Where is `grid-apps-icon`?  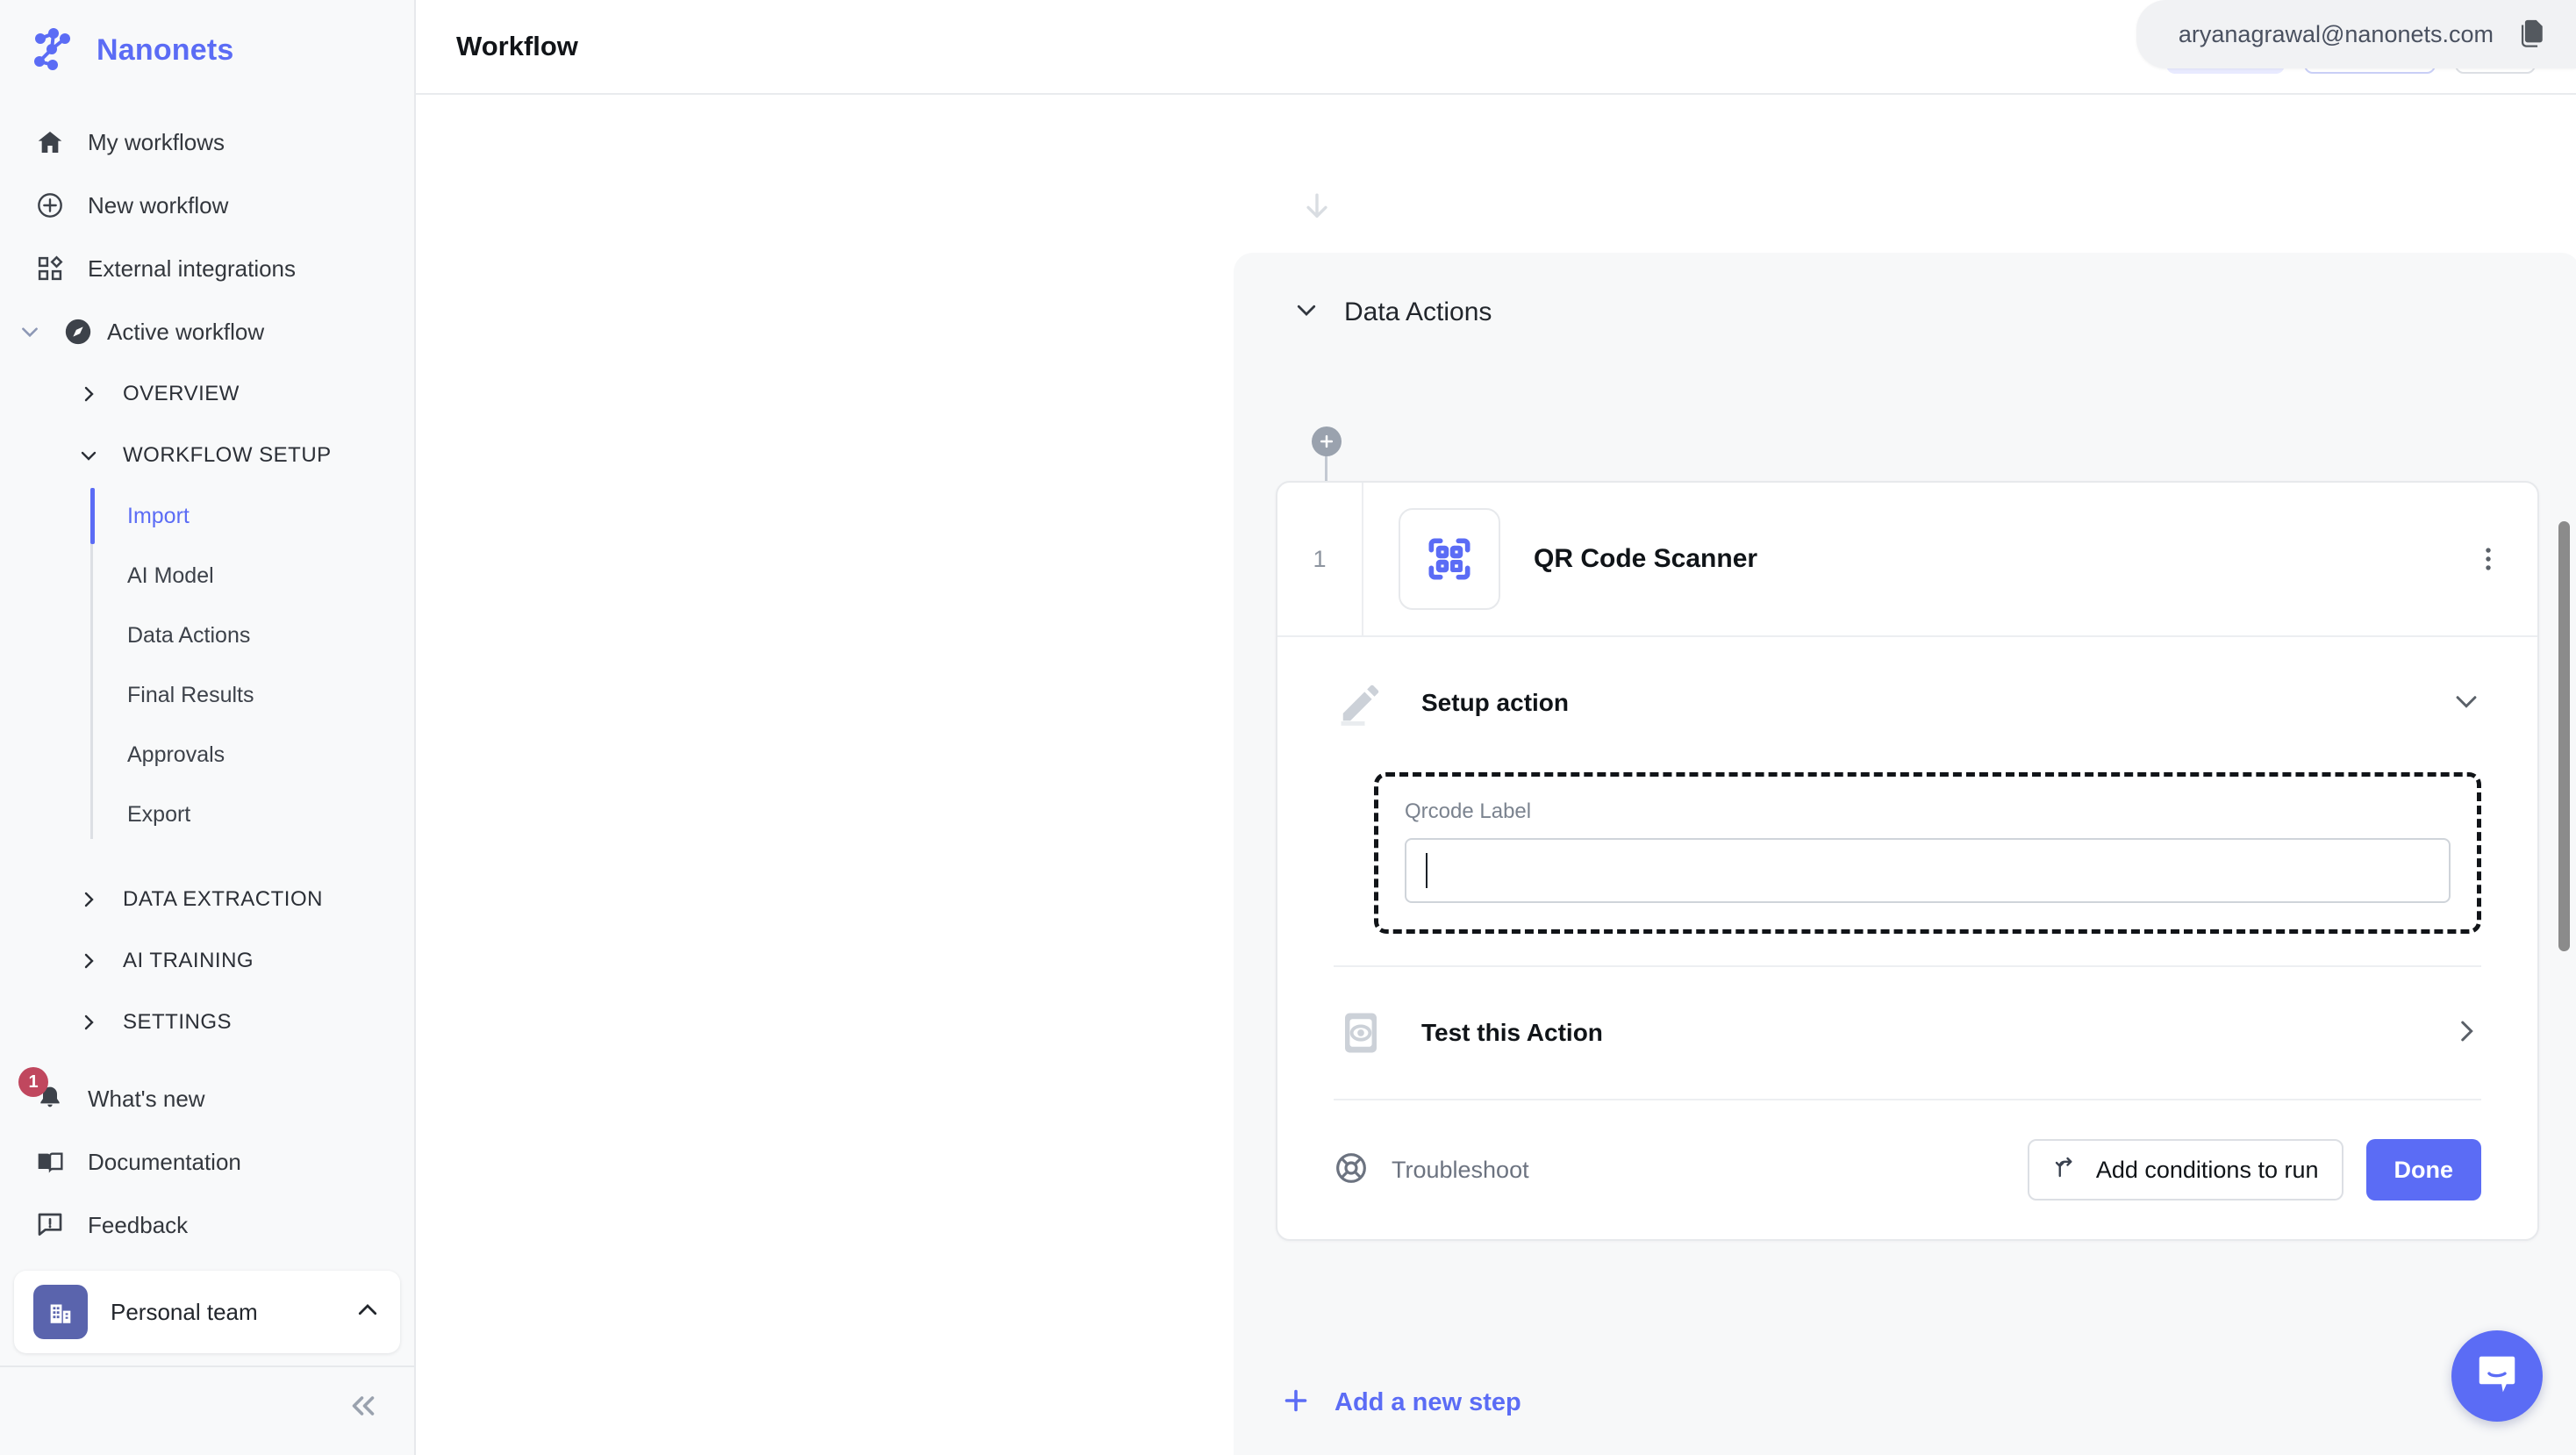
grid-apps-icon is located at coordinates (50, 268).